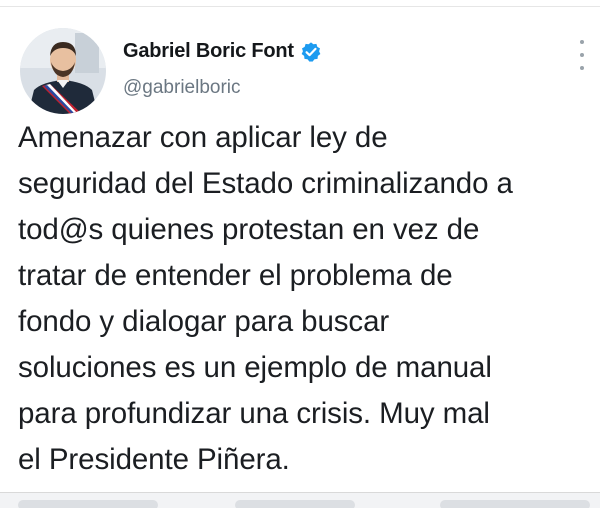 Image resolution: width=600 pixels, height=508 pixels. What do you see at coordinates (203, 137) in the screenshot?
I see `tweet-text-line: Amenazar con aplicar ley de` at bounding box center [203, 137].